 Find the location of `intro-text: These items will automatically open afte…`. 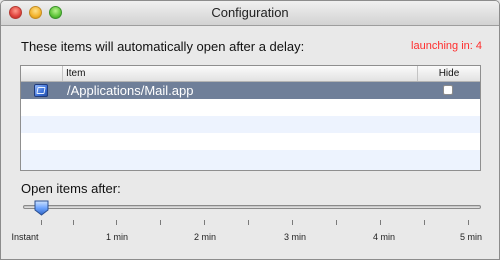

intro-text: These items will automatically open afte… is located at coordinates (163, 46).